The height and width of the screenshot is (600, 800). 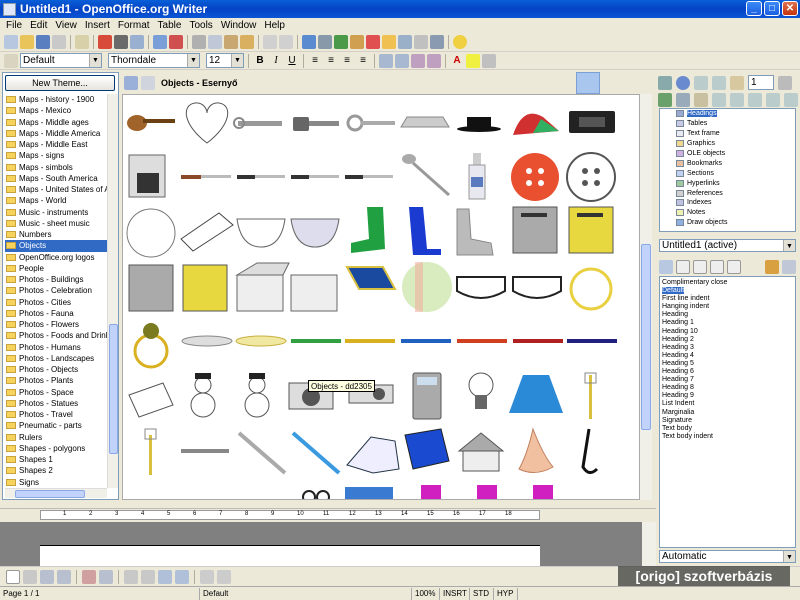 What do you see at coordinates (727, 203) in the screenshot?
I see `navigator-item: Indexes` at bounding box center [727, 203].